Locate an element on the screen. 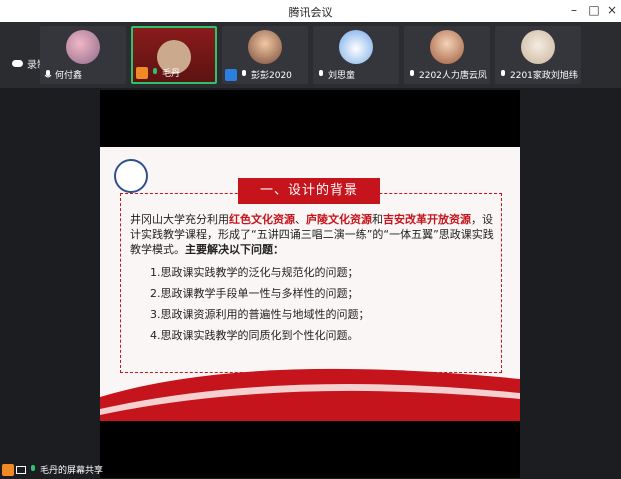 This screenshot has width=621, height=479. participant-tile: 彭彭2020 is located at coordinates (265, 55).